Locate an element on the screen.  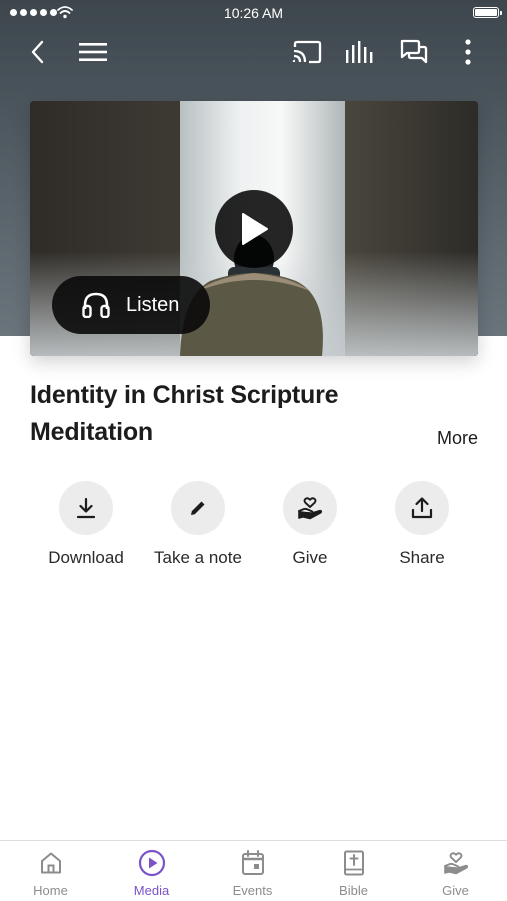
download-icon is located at coordinates (86, 508).